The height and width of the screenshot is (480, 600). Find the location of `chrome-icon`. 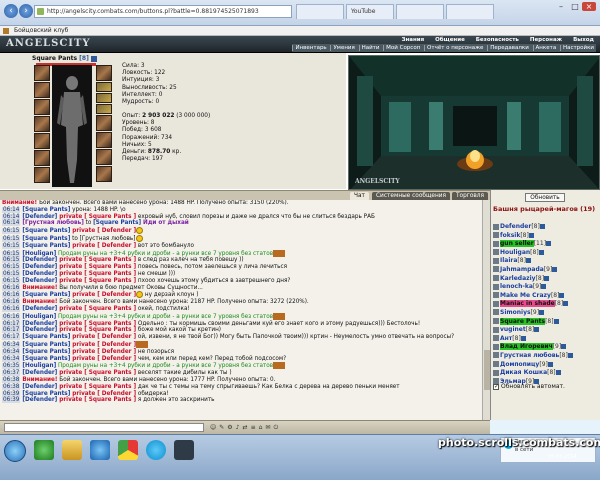

chrome-icon is located at coordinates (128, 450).